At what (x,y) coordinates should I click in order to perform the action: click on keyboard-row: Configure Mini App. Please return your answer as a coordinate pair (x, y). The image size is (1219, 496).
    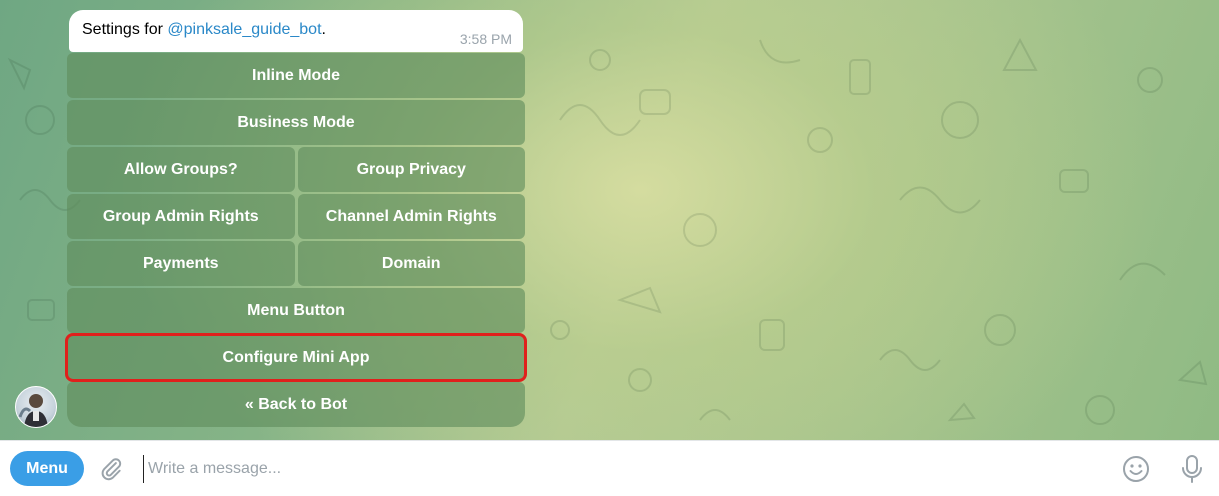
    Looking at the image, I should click on (296, 357).